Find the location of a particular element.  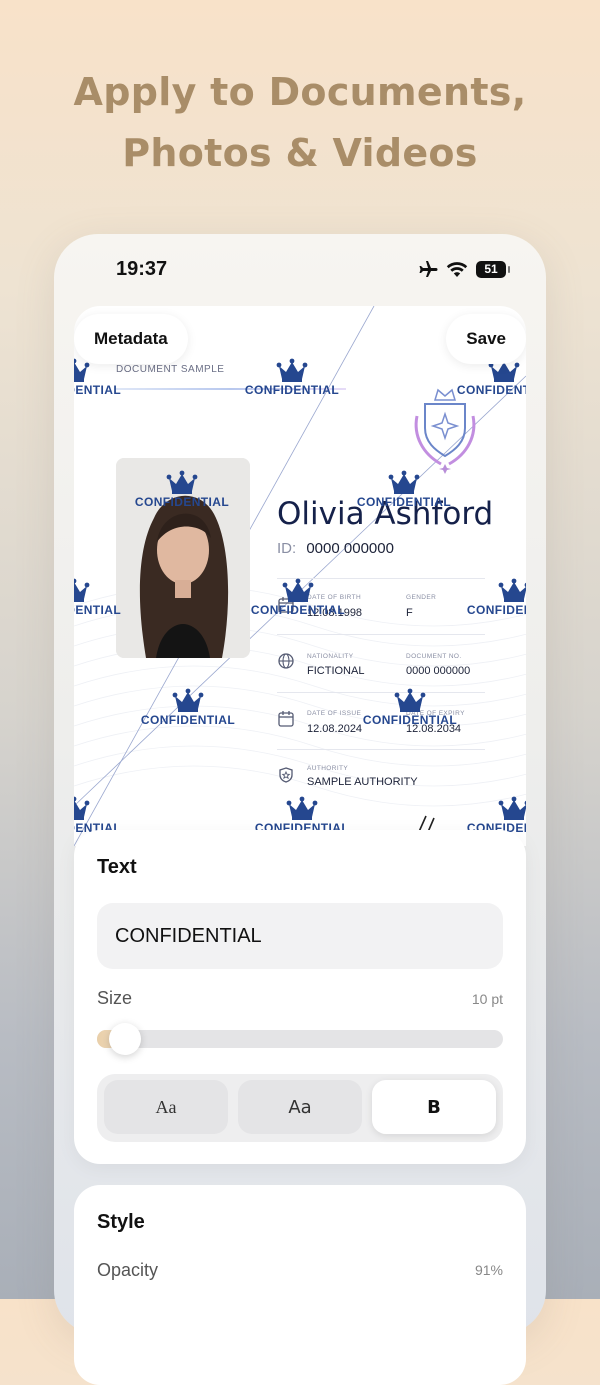

issue-date-value: 12.08.2024 is located at coordinates (335, 729).